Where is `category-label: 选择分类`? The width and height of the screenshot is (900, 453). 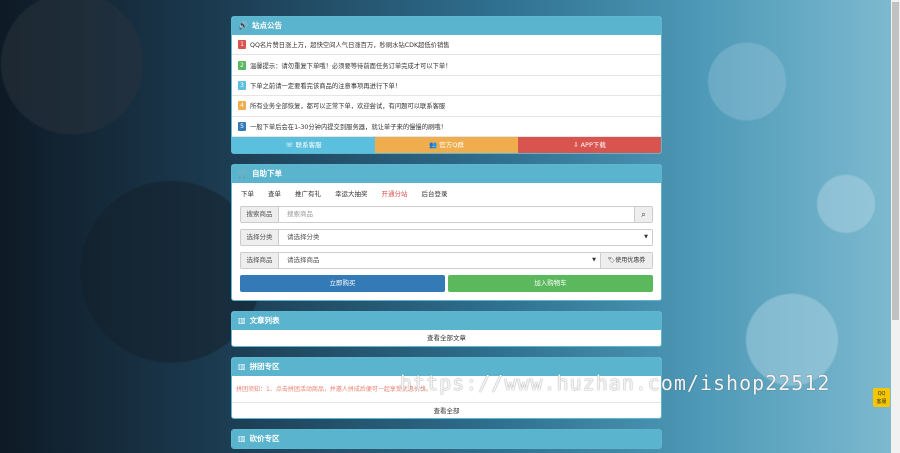 category-label: 选择分类 is located at coordinates (260, 237).